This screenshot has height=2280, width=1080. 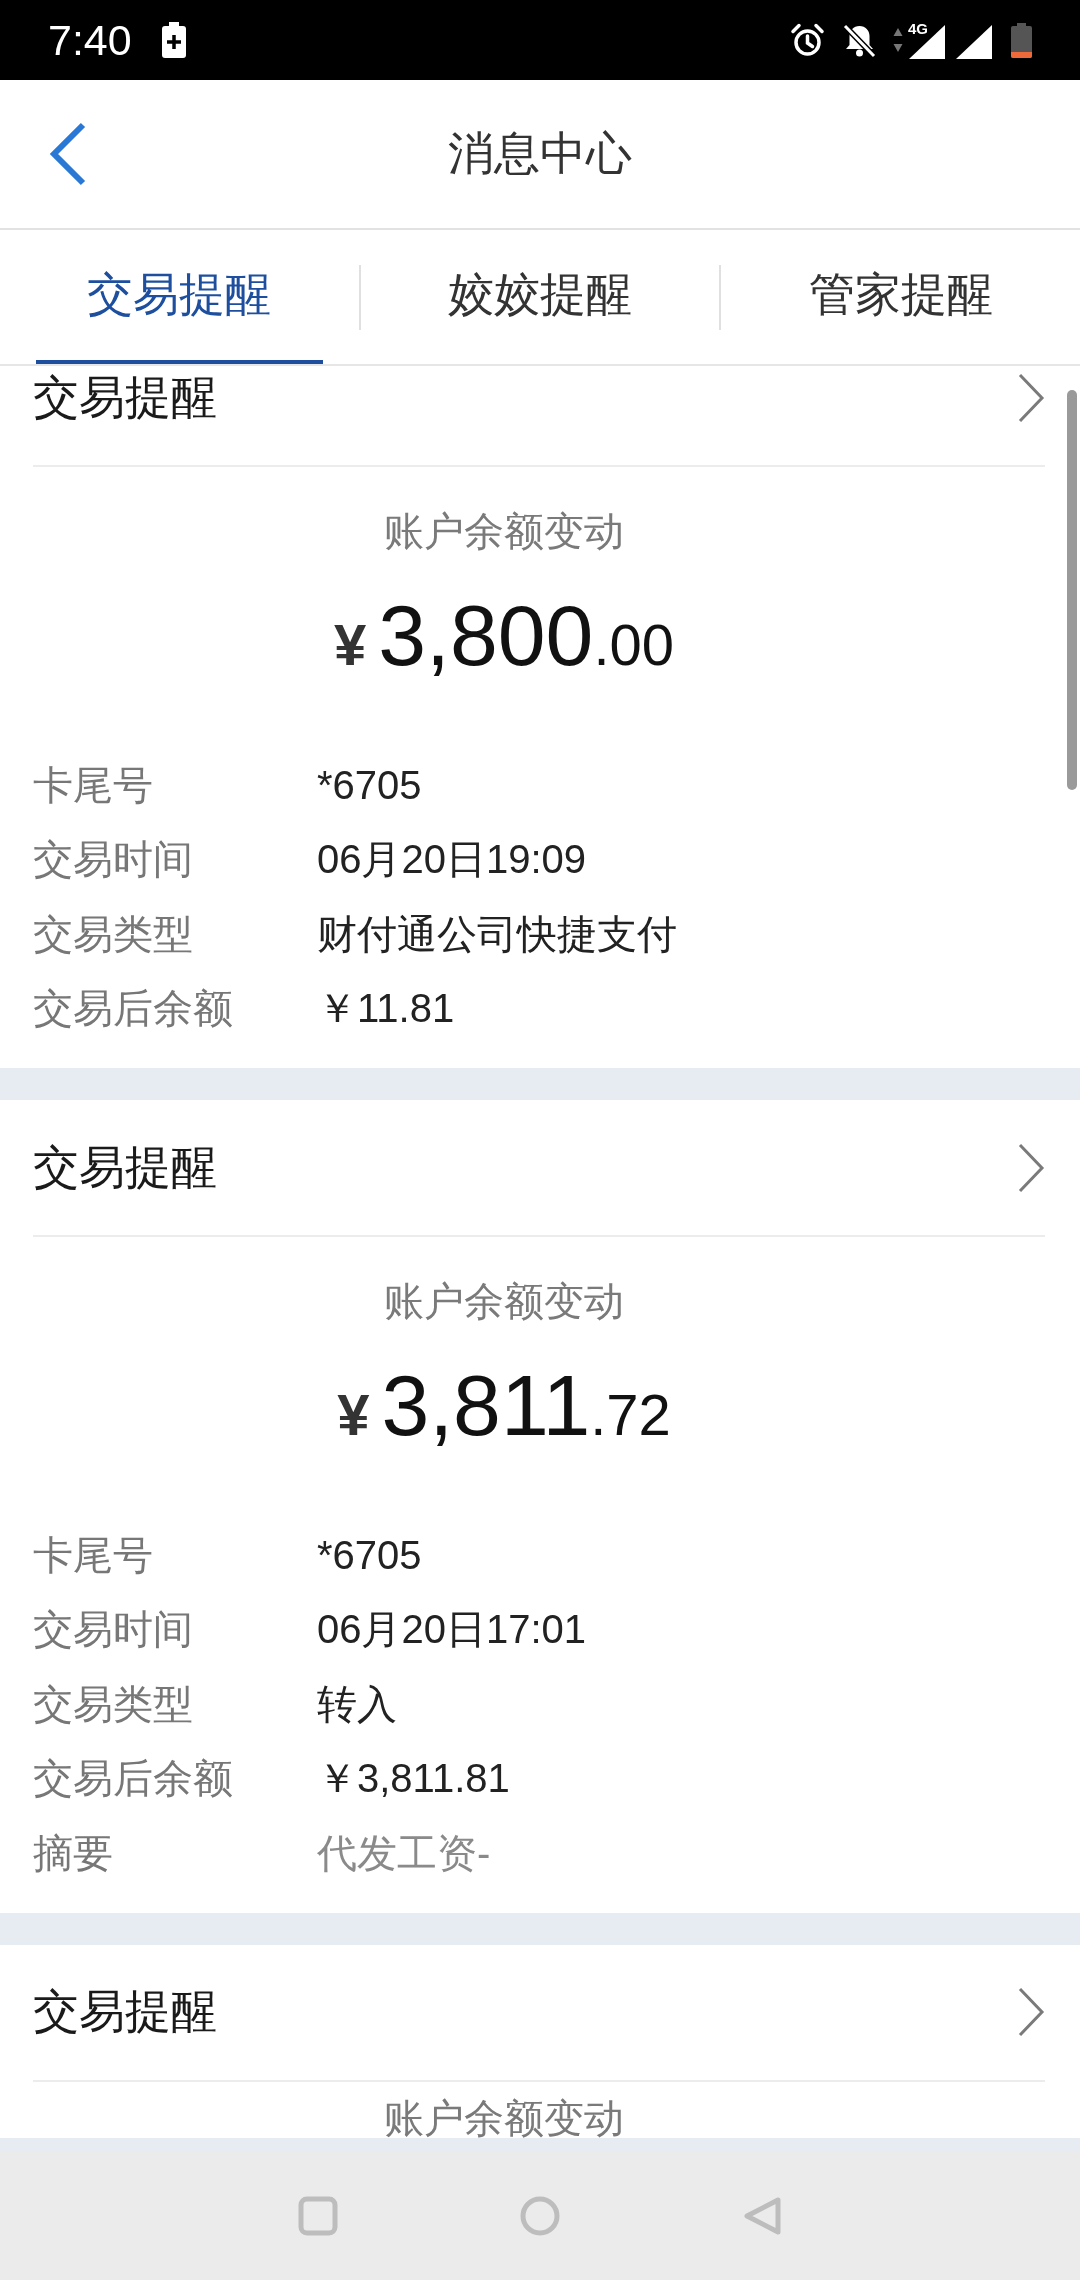 What do you see at coordinates (386, 1009) in the screenshot?
I see `detail-value: ￥11.81` at bounding box center [386, 1009].